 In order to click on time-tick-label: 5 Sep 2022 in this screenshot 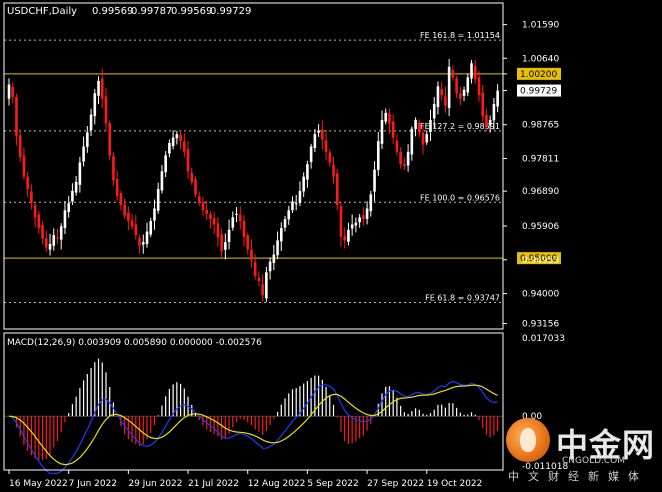, I will do `click(332, 484)`.